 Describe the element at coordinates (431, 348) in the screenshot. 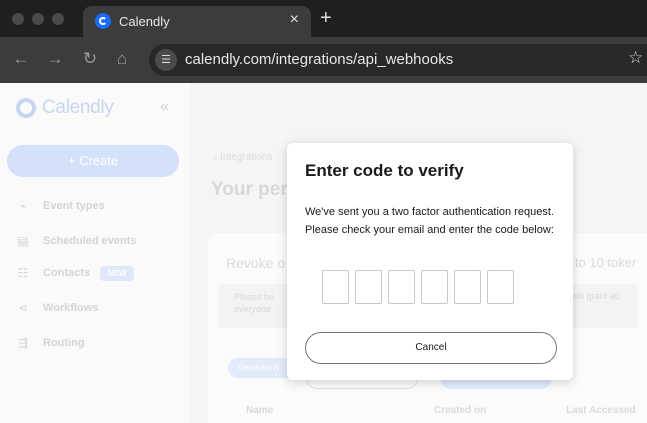

I see `cancel-button: Cancel` at that location.